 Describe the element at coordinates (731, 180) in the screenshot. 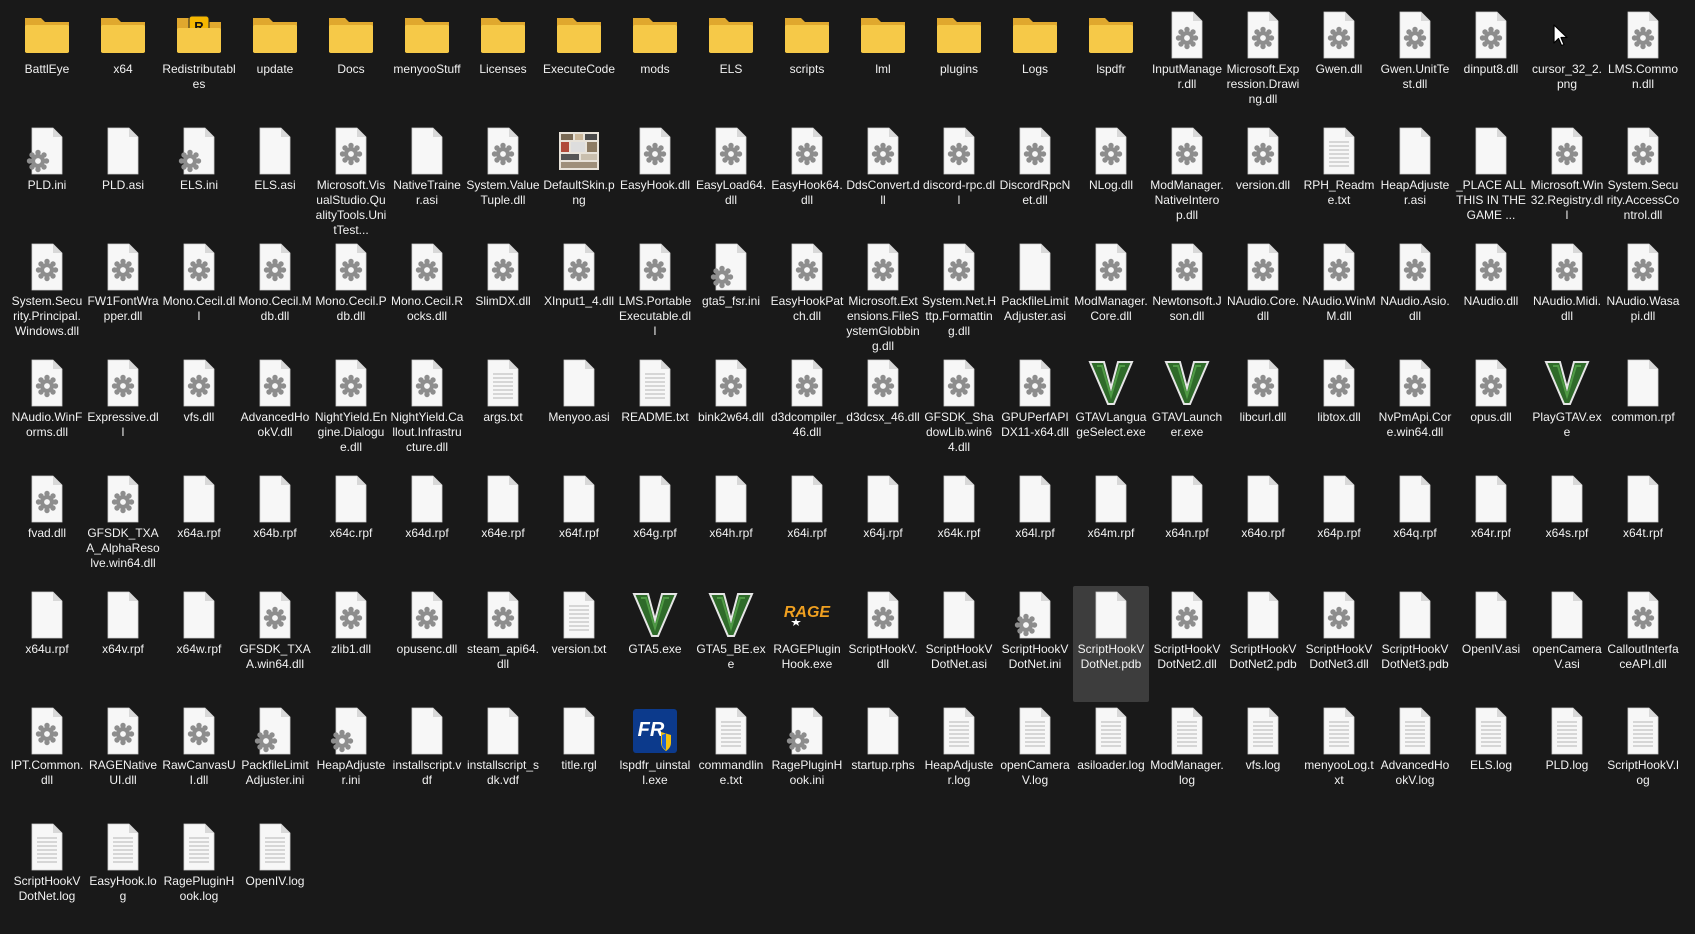

I see `file-item: EasyLoad64.dll` at that location.